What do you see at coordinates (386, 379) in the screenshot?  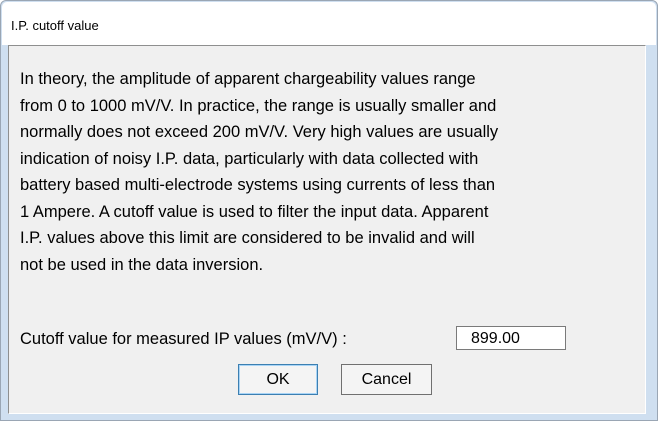 I see `cancel-button: Cancel` at bounding box center [386, 379].